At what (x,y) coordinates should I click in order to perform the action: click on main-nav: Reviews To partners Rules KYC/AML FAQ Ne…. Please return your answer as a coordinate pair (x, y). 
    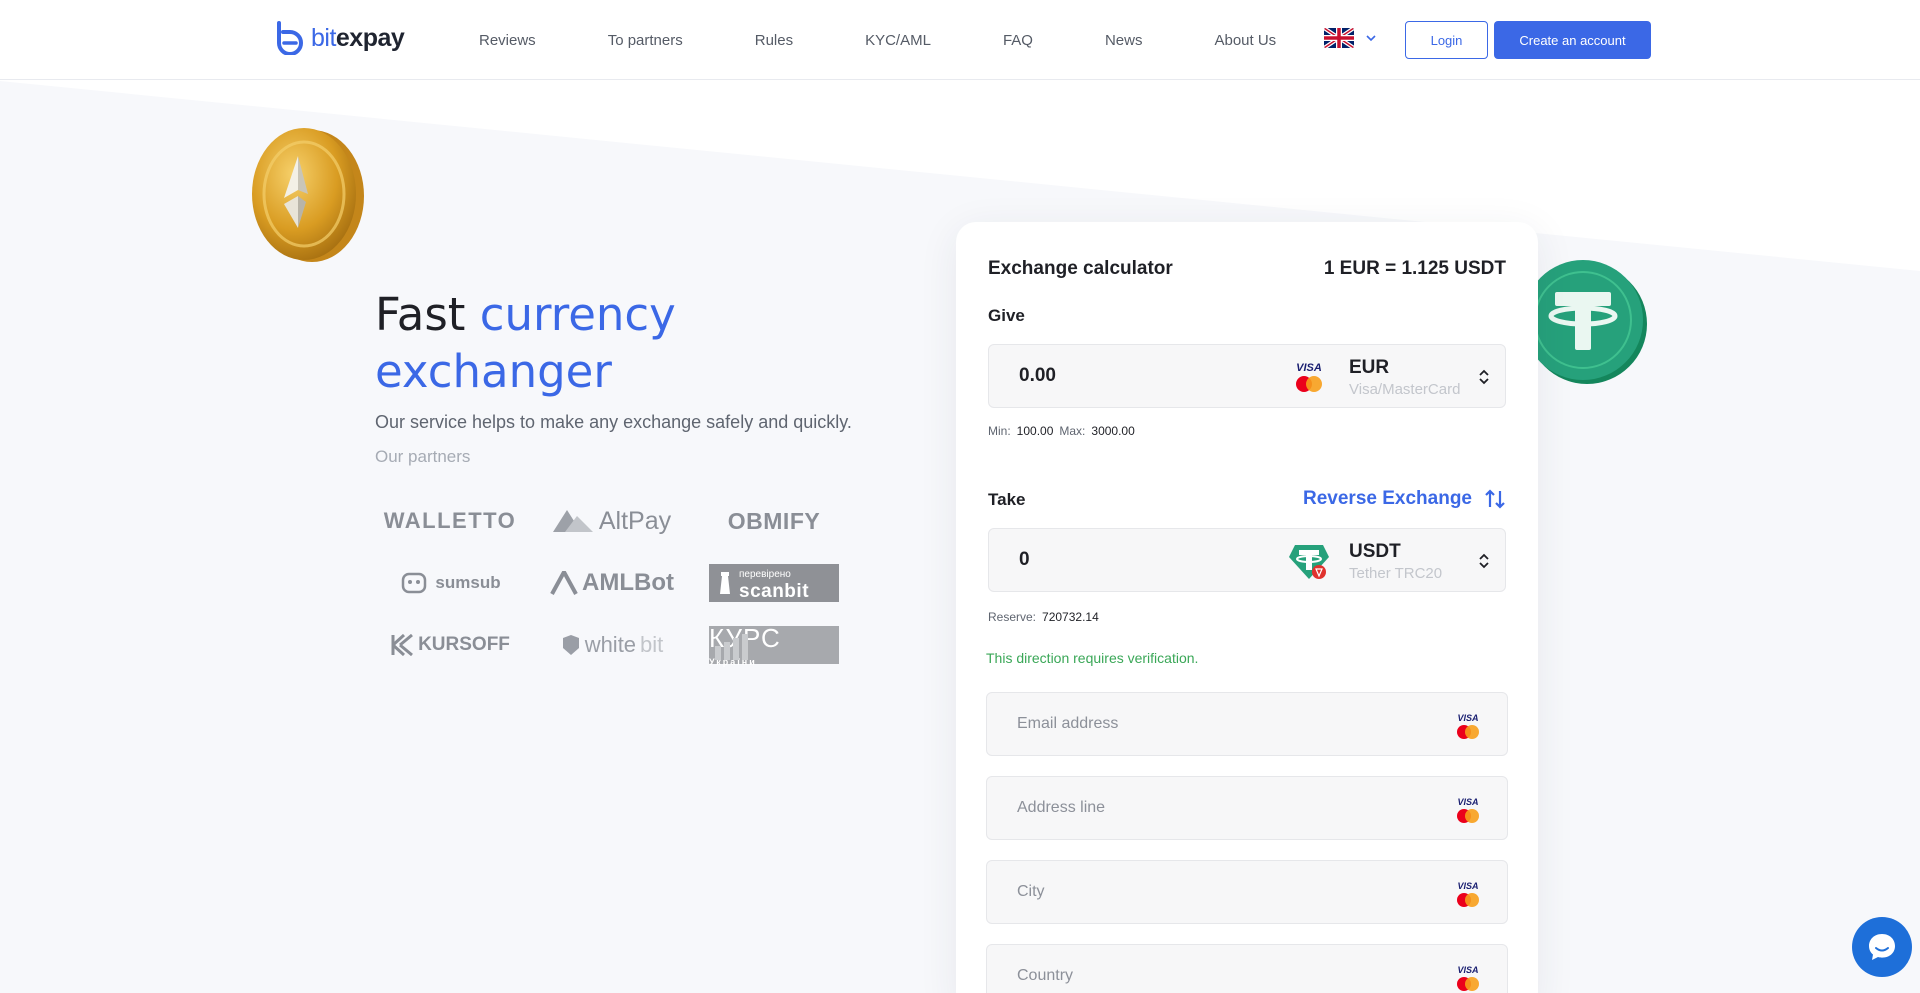
    Looking at the image, I should click on (865, 40).